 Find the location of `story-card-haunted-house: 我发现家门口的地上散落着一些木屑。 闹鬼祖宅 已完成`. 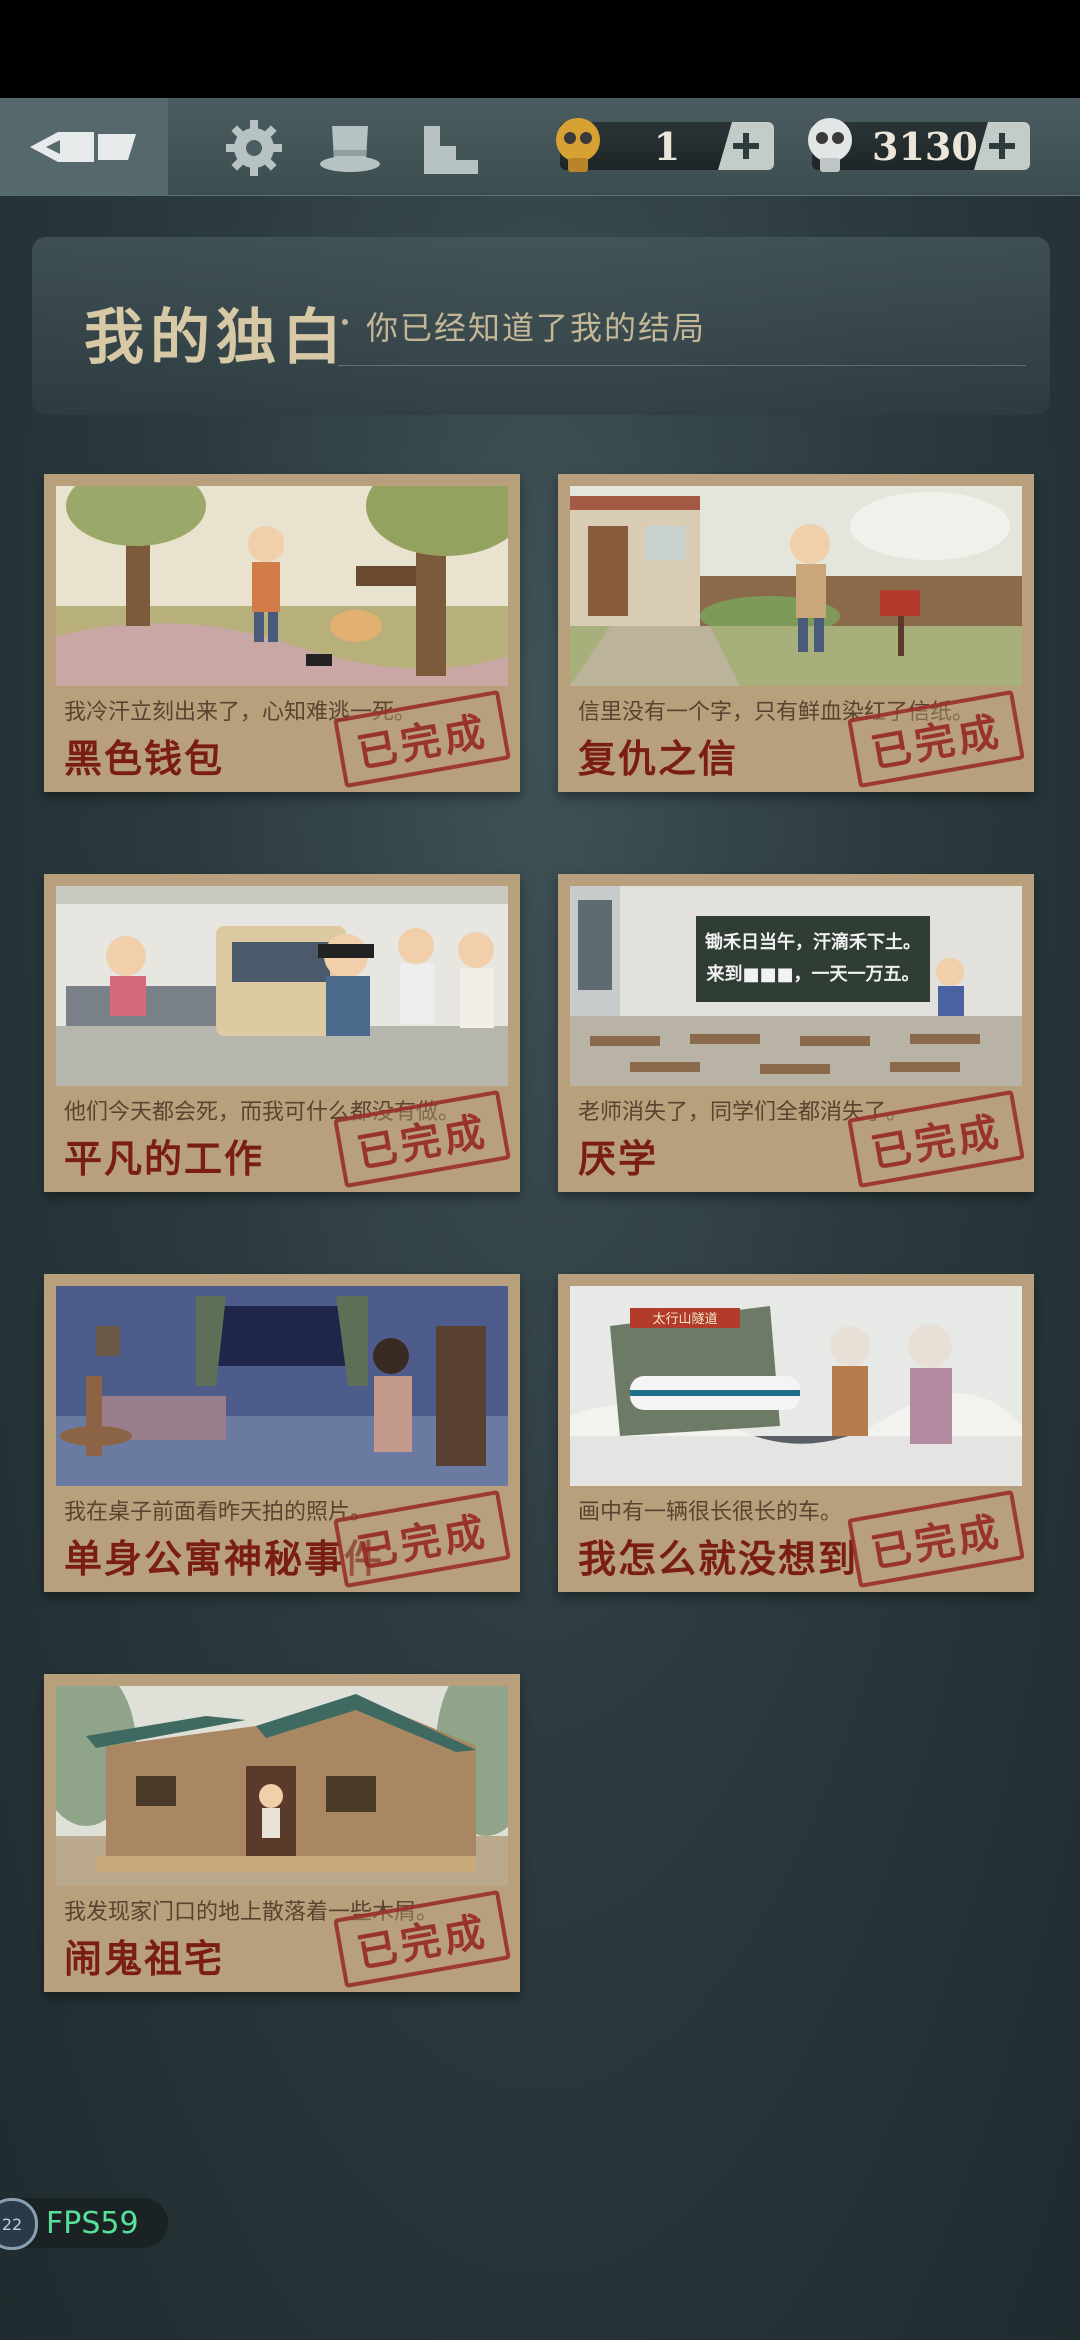

story-card-haunted-house: 我发现家门口的地上散落着一些木屑。 闹鬼祖宅 已完成 is located at coordinates (282, 1833).